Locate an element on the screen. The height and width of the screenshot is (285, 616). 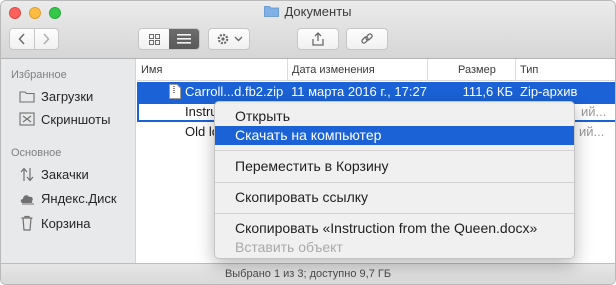
list-icon is located at coordinates (184, 39).